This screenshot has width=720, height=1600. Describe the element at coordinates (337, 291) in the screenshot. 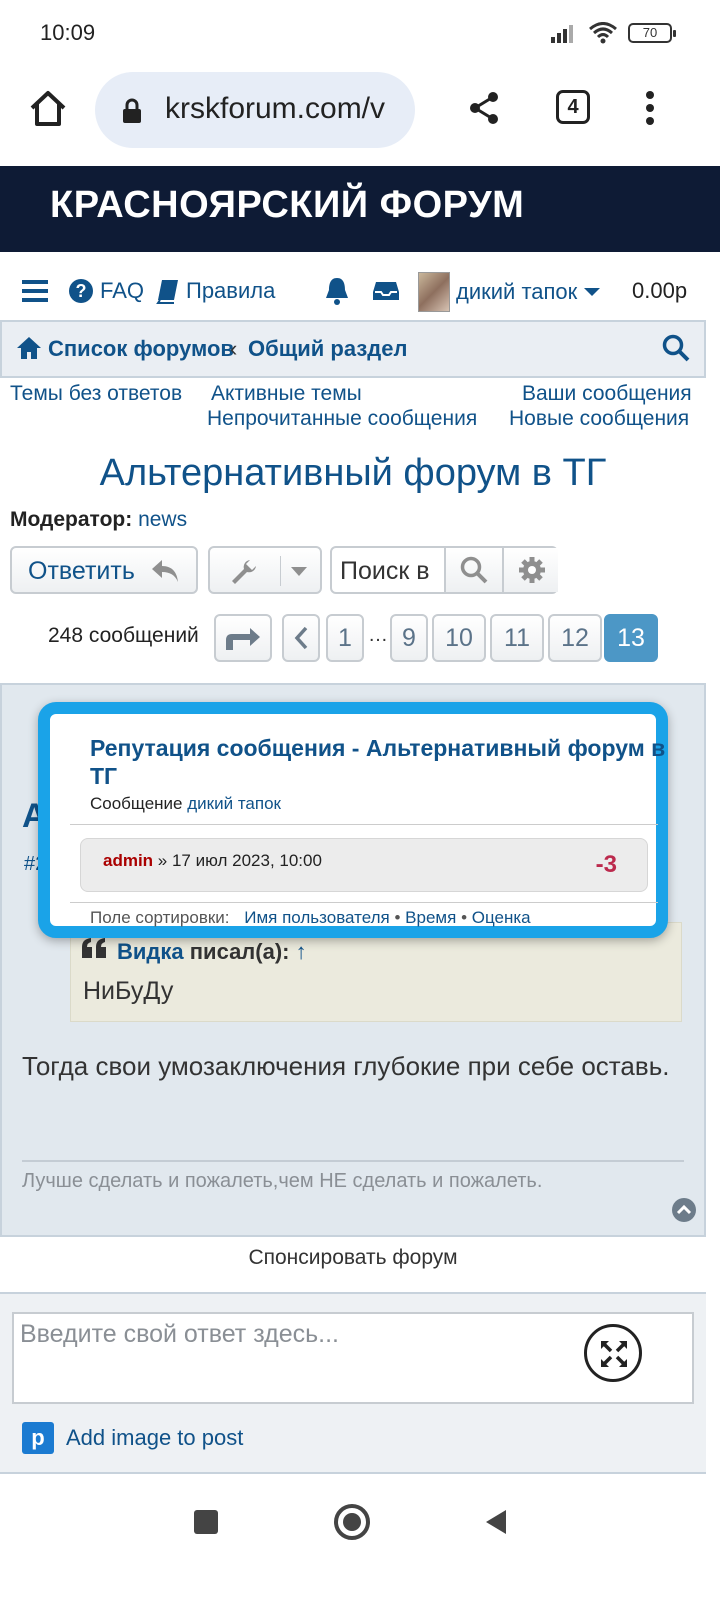

I see `notifications-bell-icon` at that location.